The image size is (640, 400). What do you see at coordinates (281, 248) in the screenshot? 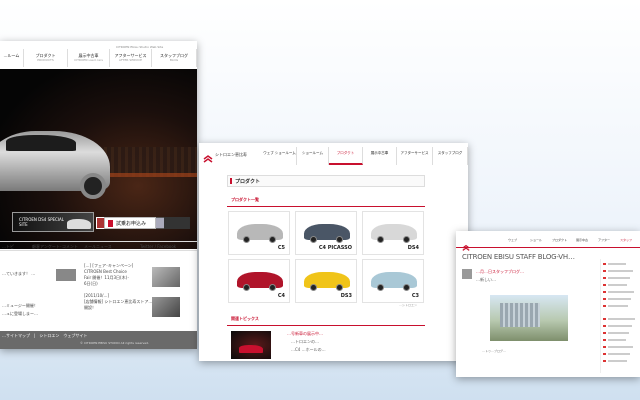
I see `product-name: C5` at bounding box center [281, 248].